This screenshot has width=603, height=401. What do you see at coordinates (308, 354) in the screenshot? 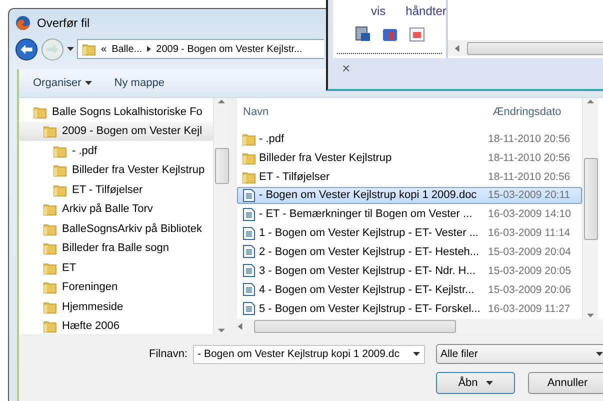
I see `filename-field: - Bogen om Vester Kejlstrup kopi 1 2009.dc` at bounding box center [308, 354].